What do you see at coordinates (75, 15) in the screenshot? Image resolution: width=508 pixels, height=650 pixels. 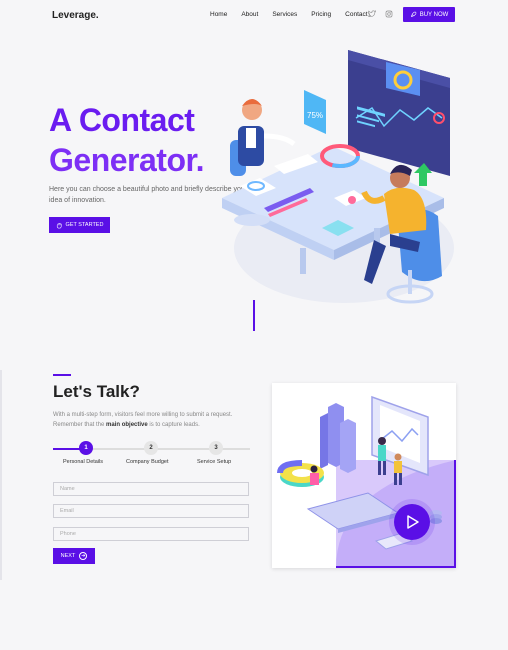 I see `logo: Leverage.` at bounding box center [75, 15].